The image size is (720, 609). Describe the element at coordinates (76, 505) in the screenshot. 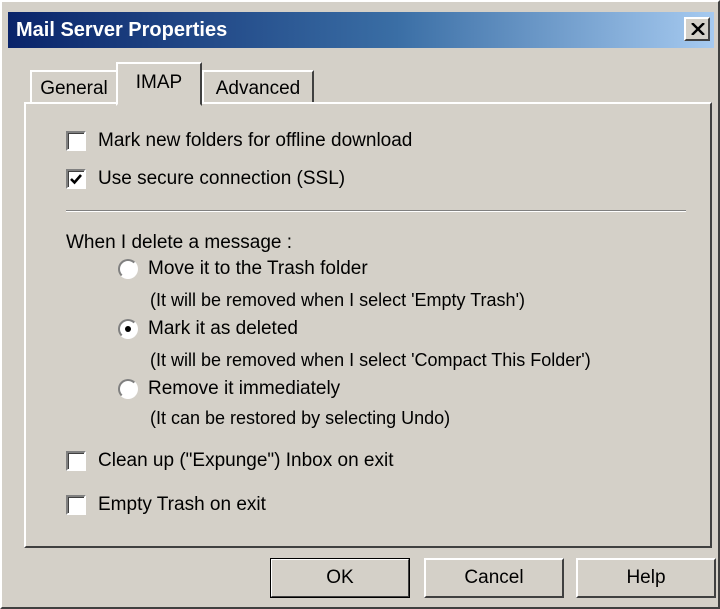

I see `empty-trash-checkbox` at that location.